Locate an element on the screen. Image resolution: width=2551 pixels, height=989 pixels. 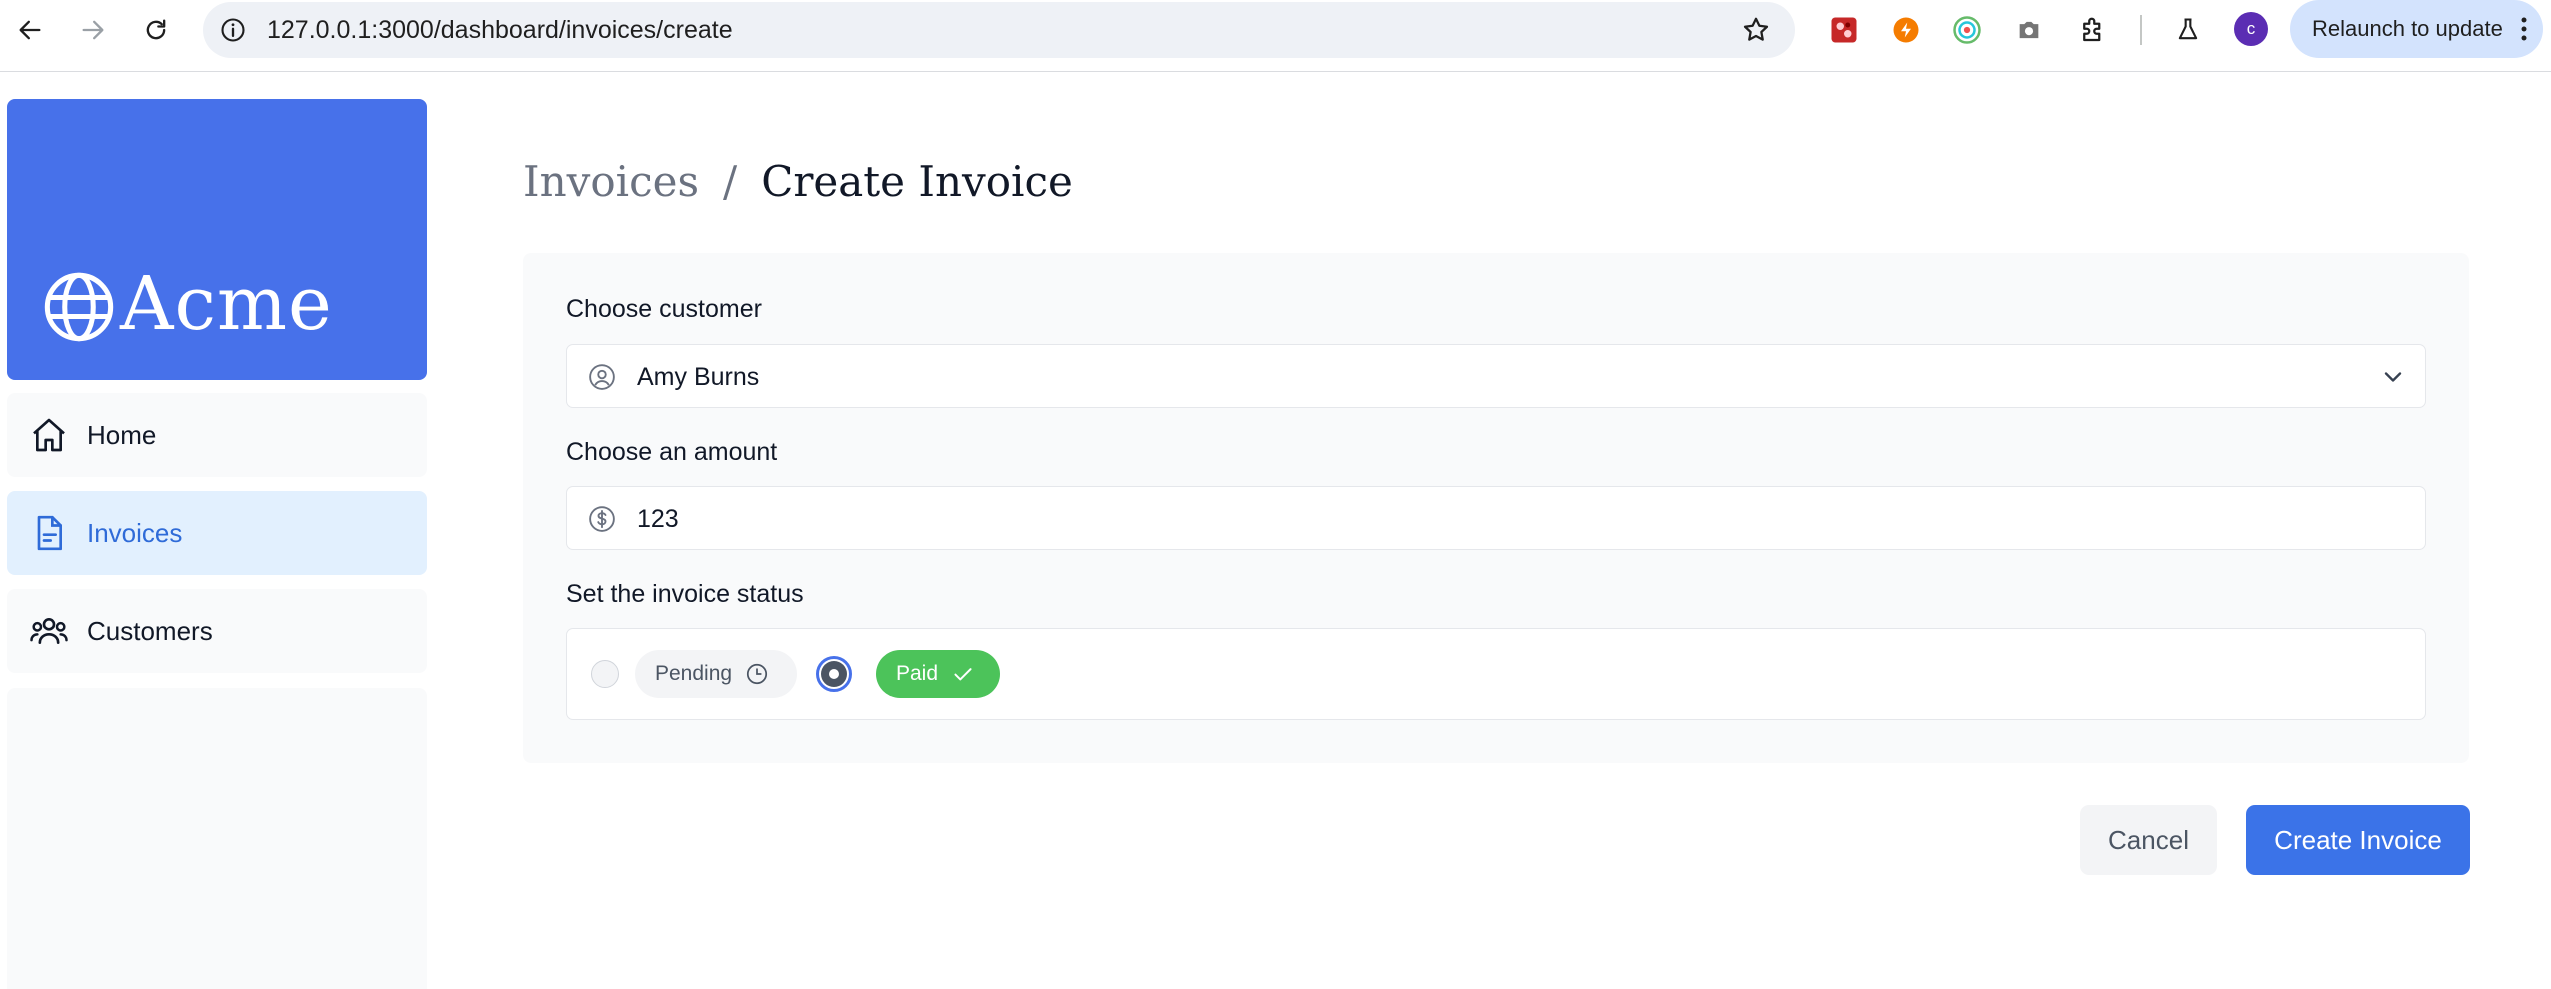
amount-label: Choose an amount is located at coordinates (672, 452).